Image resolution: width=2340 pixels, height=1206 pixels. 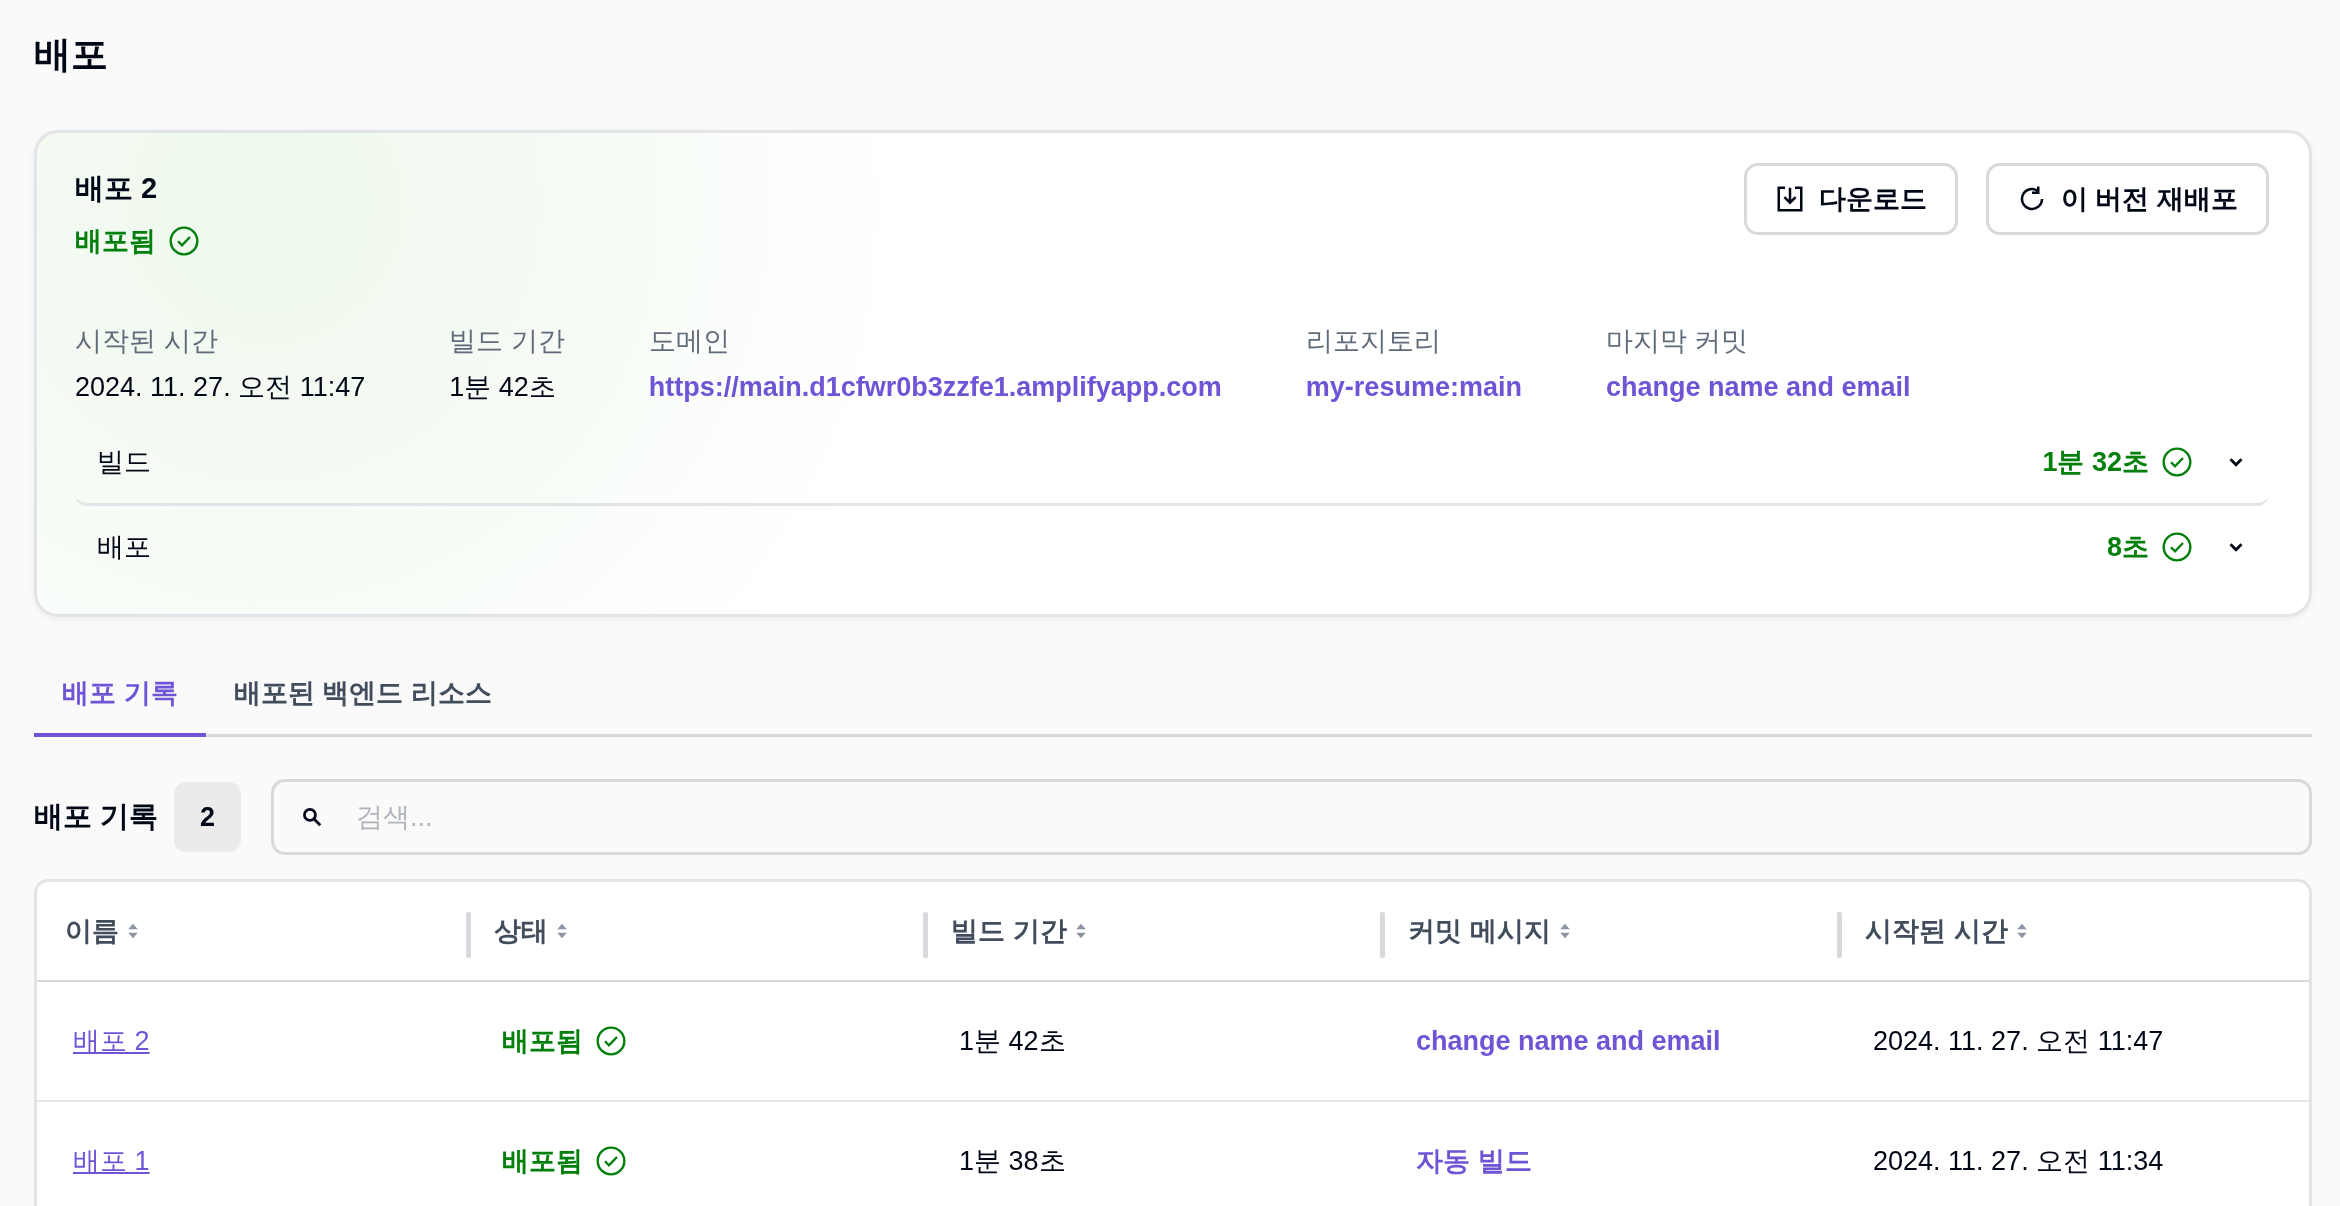 I want to click on detail-value: 1분 42초, so click(x=503, y=387).